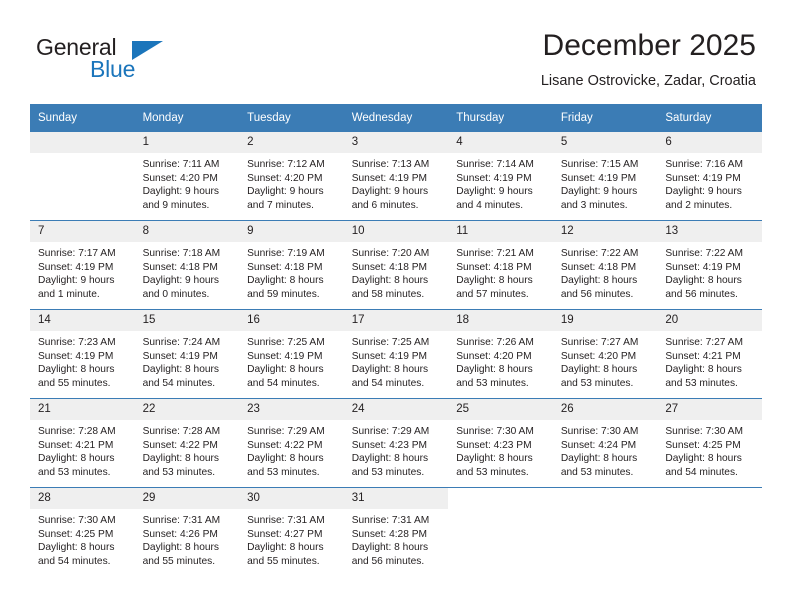 The width and height of the screenshot is (792, 612). I want to click on day-event-line: and 55 minutes., so click(74, 383).